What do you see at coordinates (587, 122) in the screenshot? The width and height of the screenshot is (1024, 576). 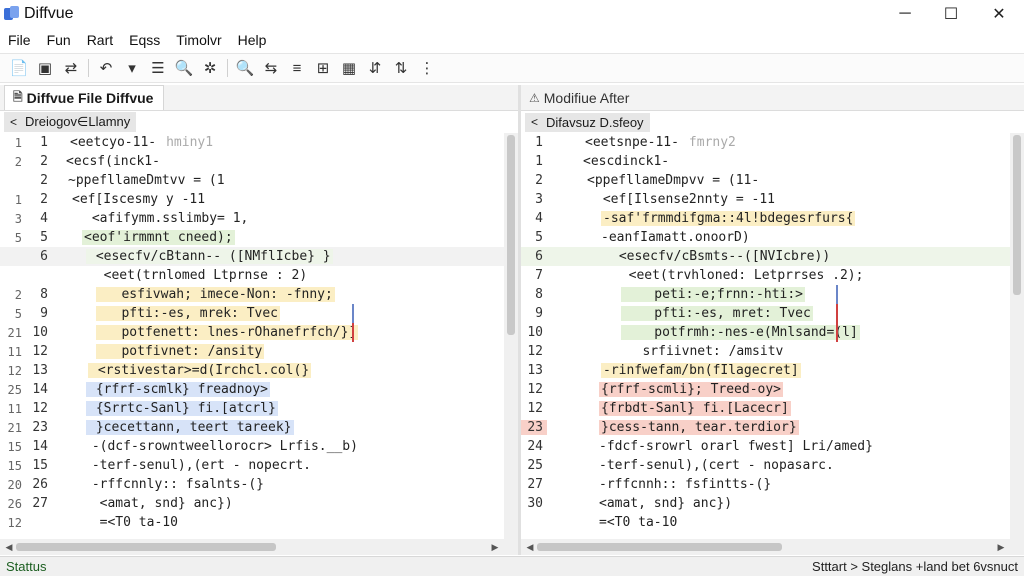 I see `right-breadcrumb: < Difavsuz D.sfeoy` at bounding box center [587, 122].